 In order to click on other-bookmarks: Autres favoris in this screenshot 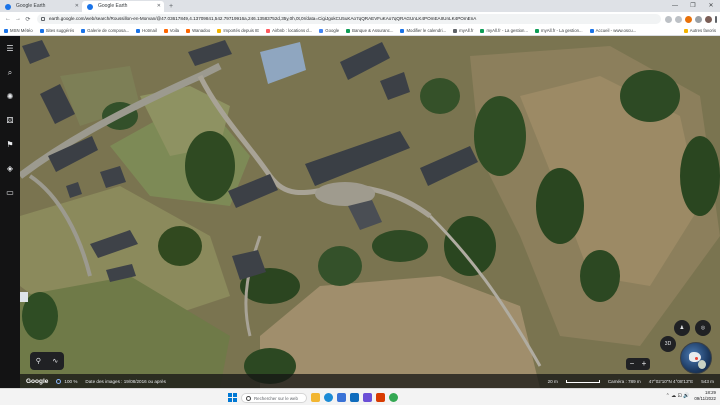, I will do `click(699, 30)`.